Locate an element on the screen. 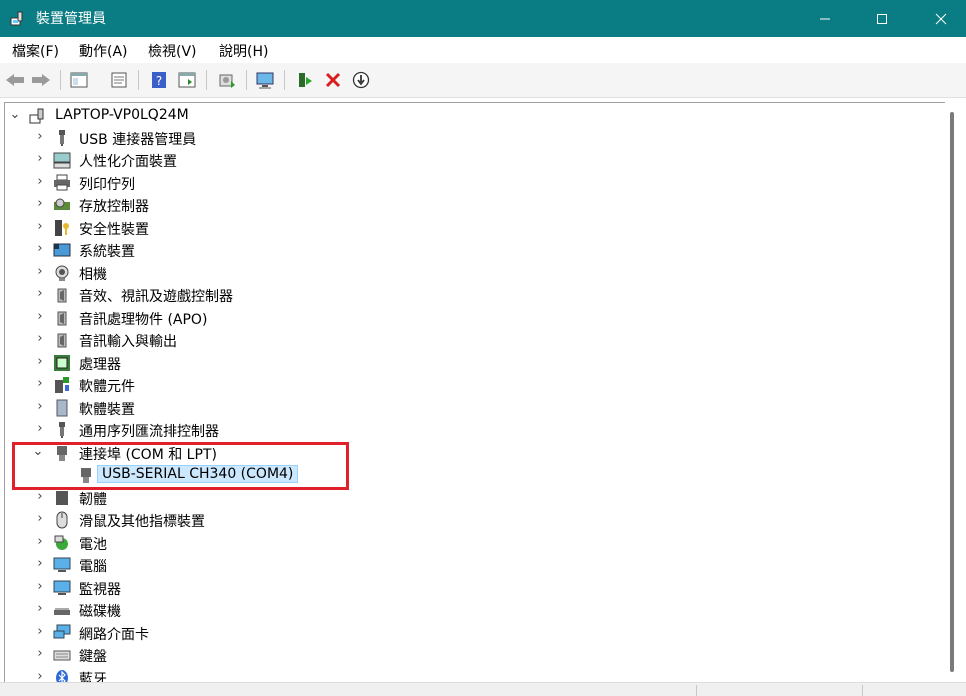 This screenshot has width=966, height=696. properties-button is located at coordinates (119, 80).